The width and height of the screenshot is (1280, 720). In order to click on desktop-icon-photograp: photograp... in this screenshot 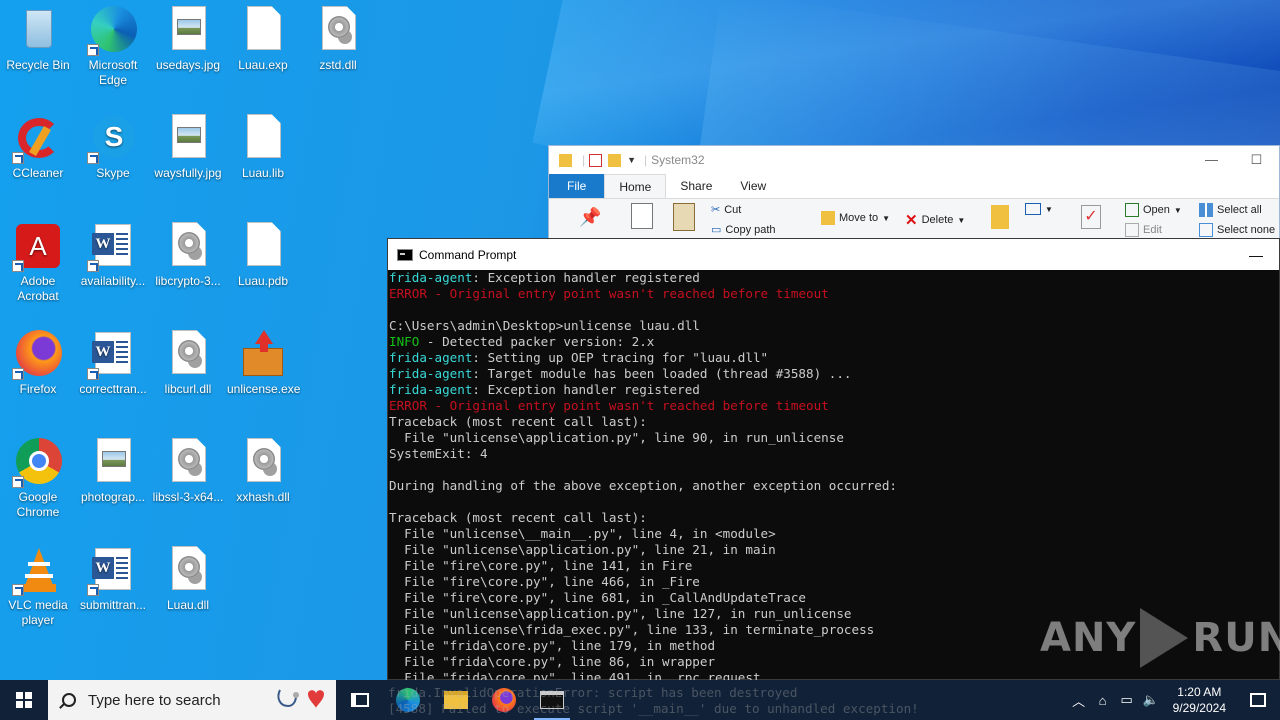, I will do `click(113, 468)`.